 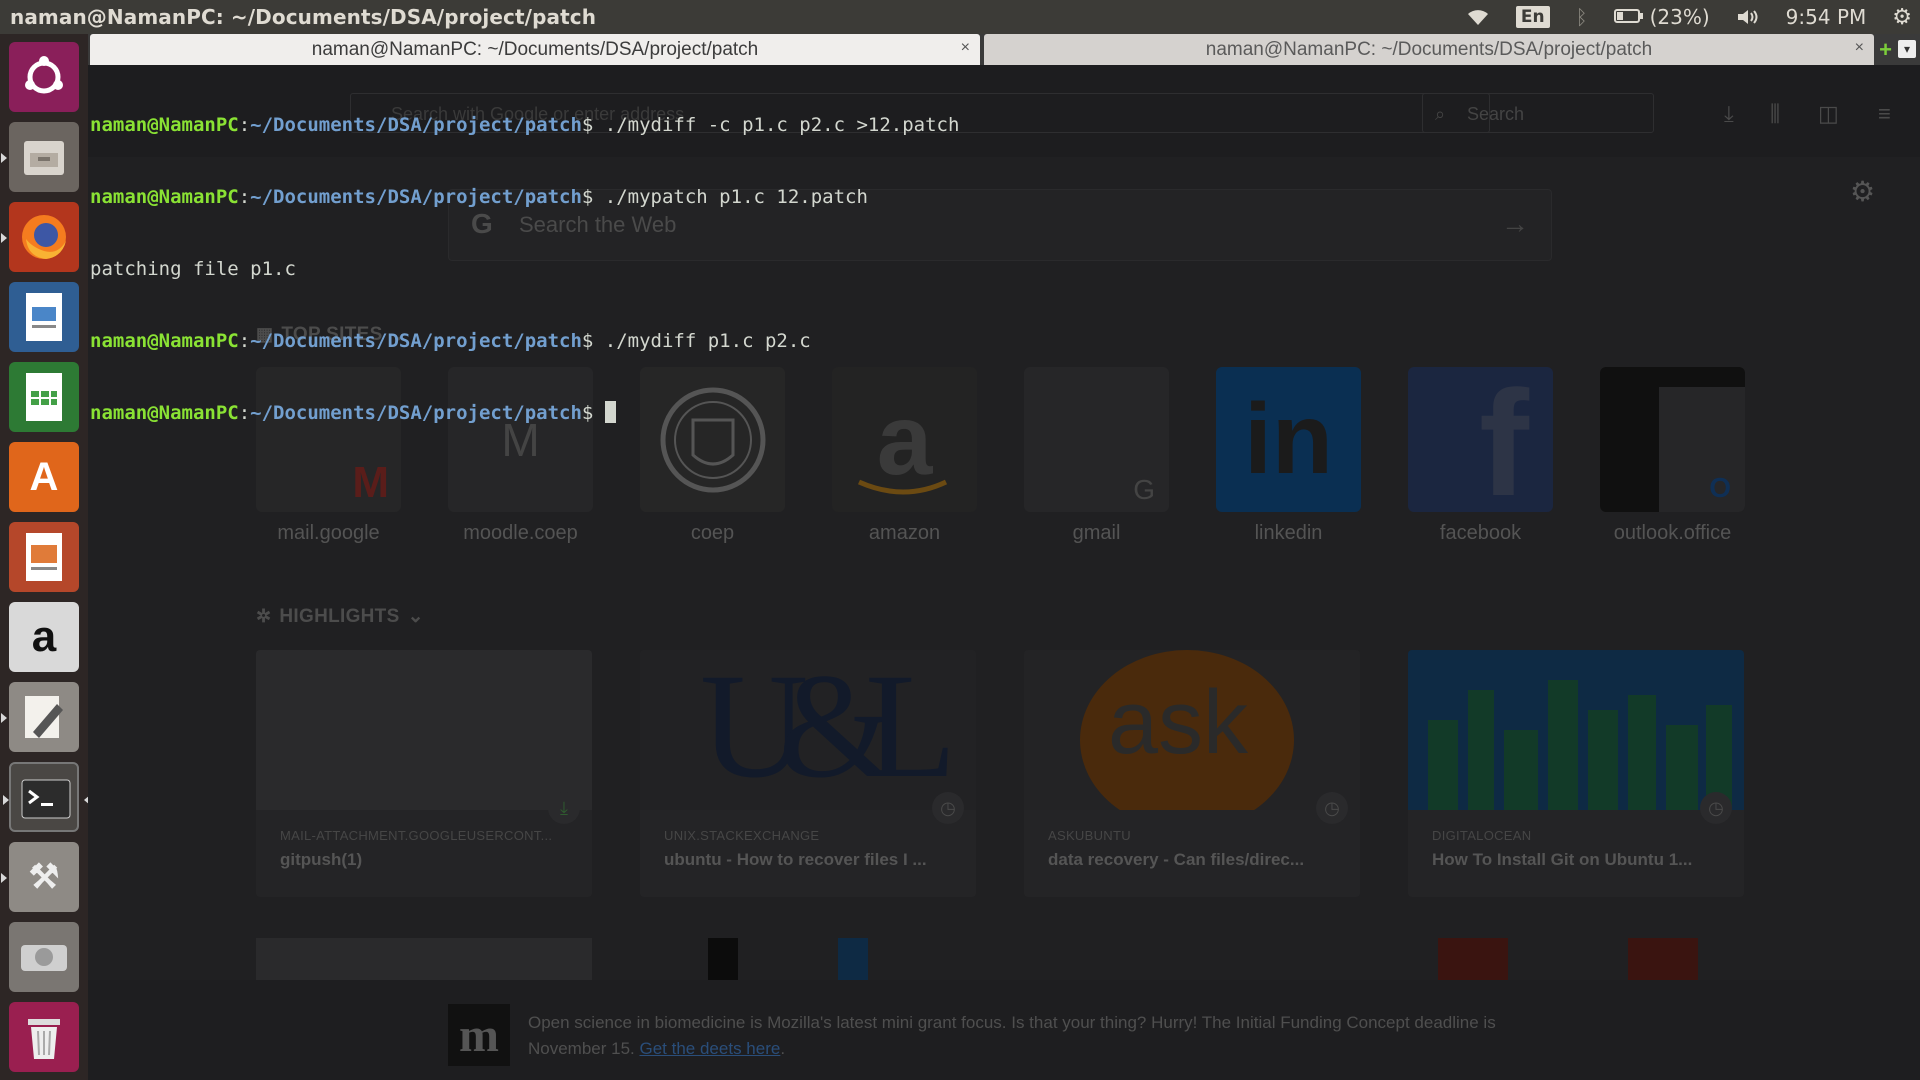 What do you see at coordinates (415, 616) in the screenshot?
I see `chevron-down-icon: ⌄` at bounding box center [415, 616].